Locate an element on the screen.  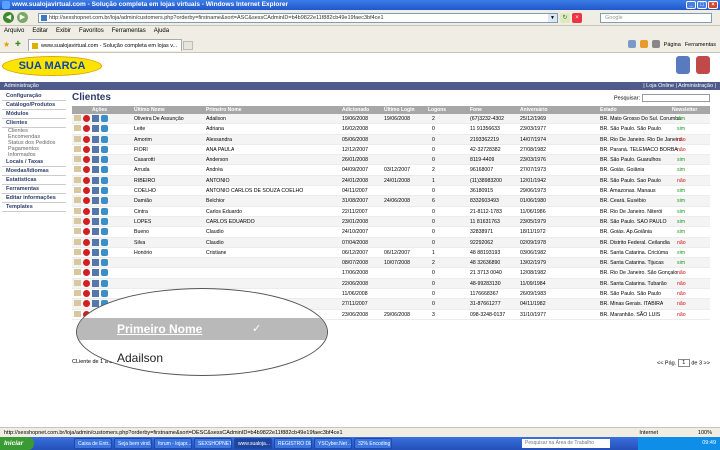
menu-favoritos: Favoritos is located at coordinates (91, 31).